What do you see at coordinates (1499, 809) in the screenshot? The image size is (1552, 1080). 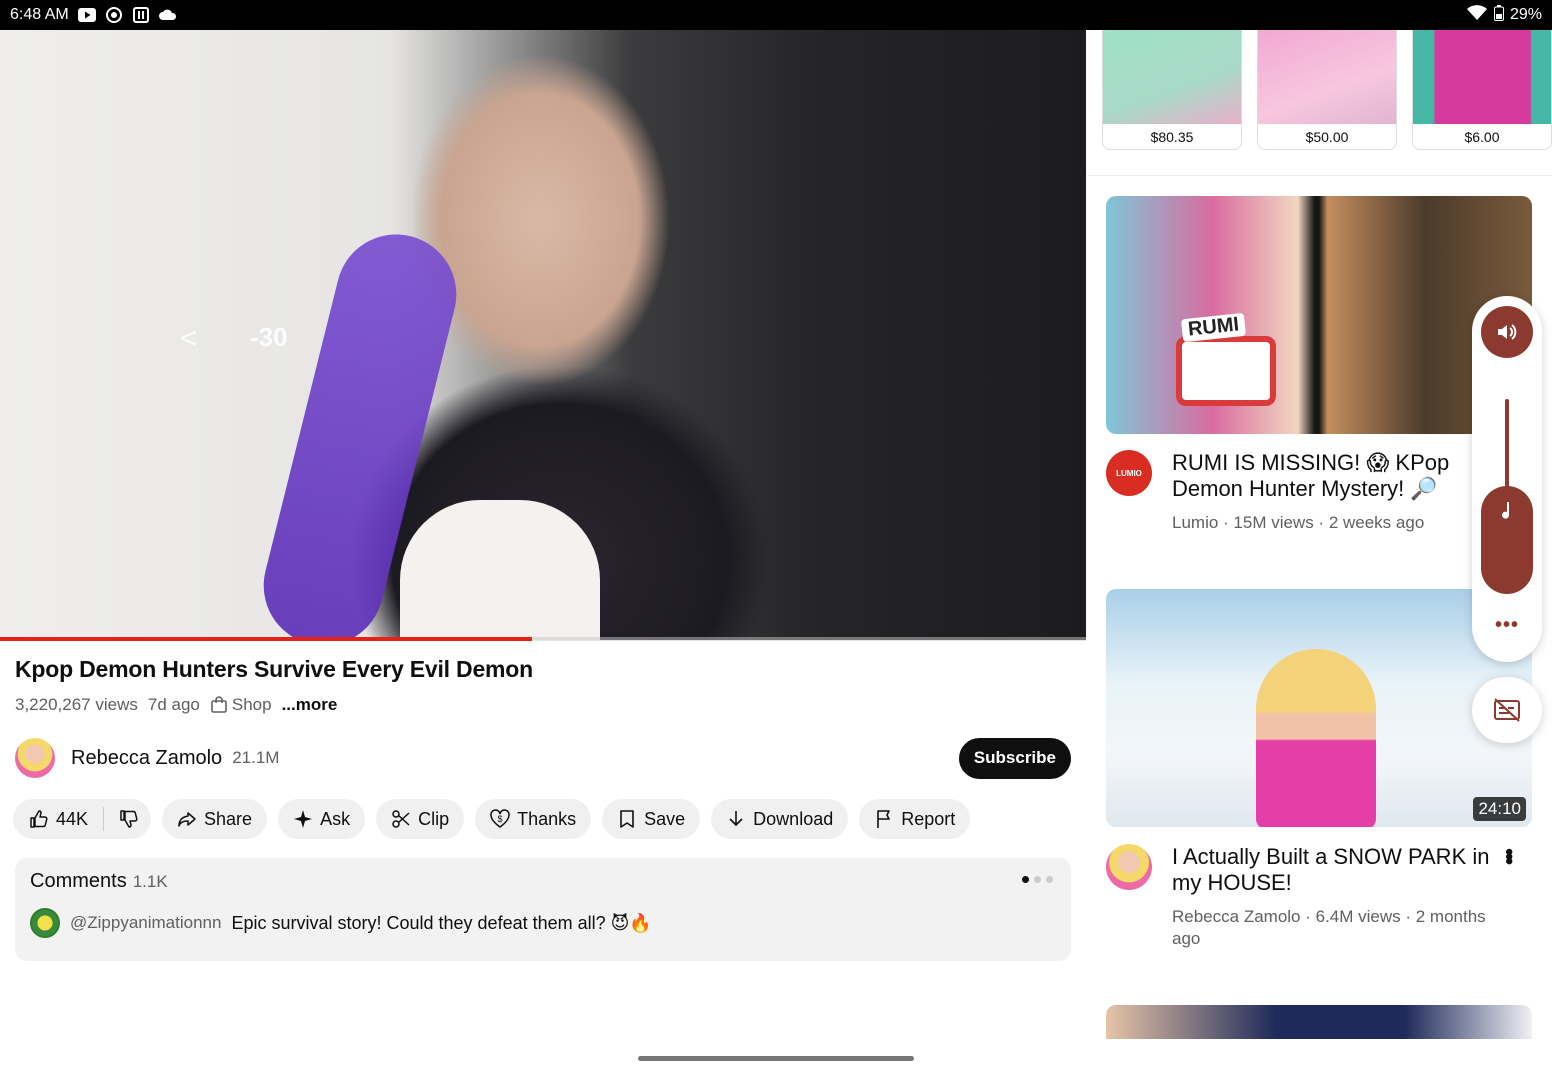 I see `video-duration: 24:10` at bounding box center [1499, 809].